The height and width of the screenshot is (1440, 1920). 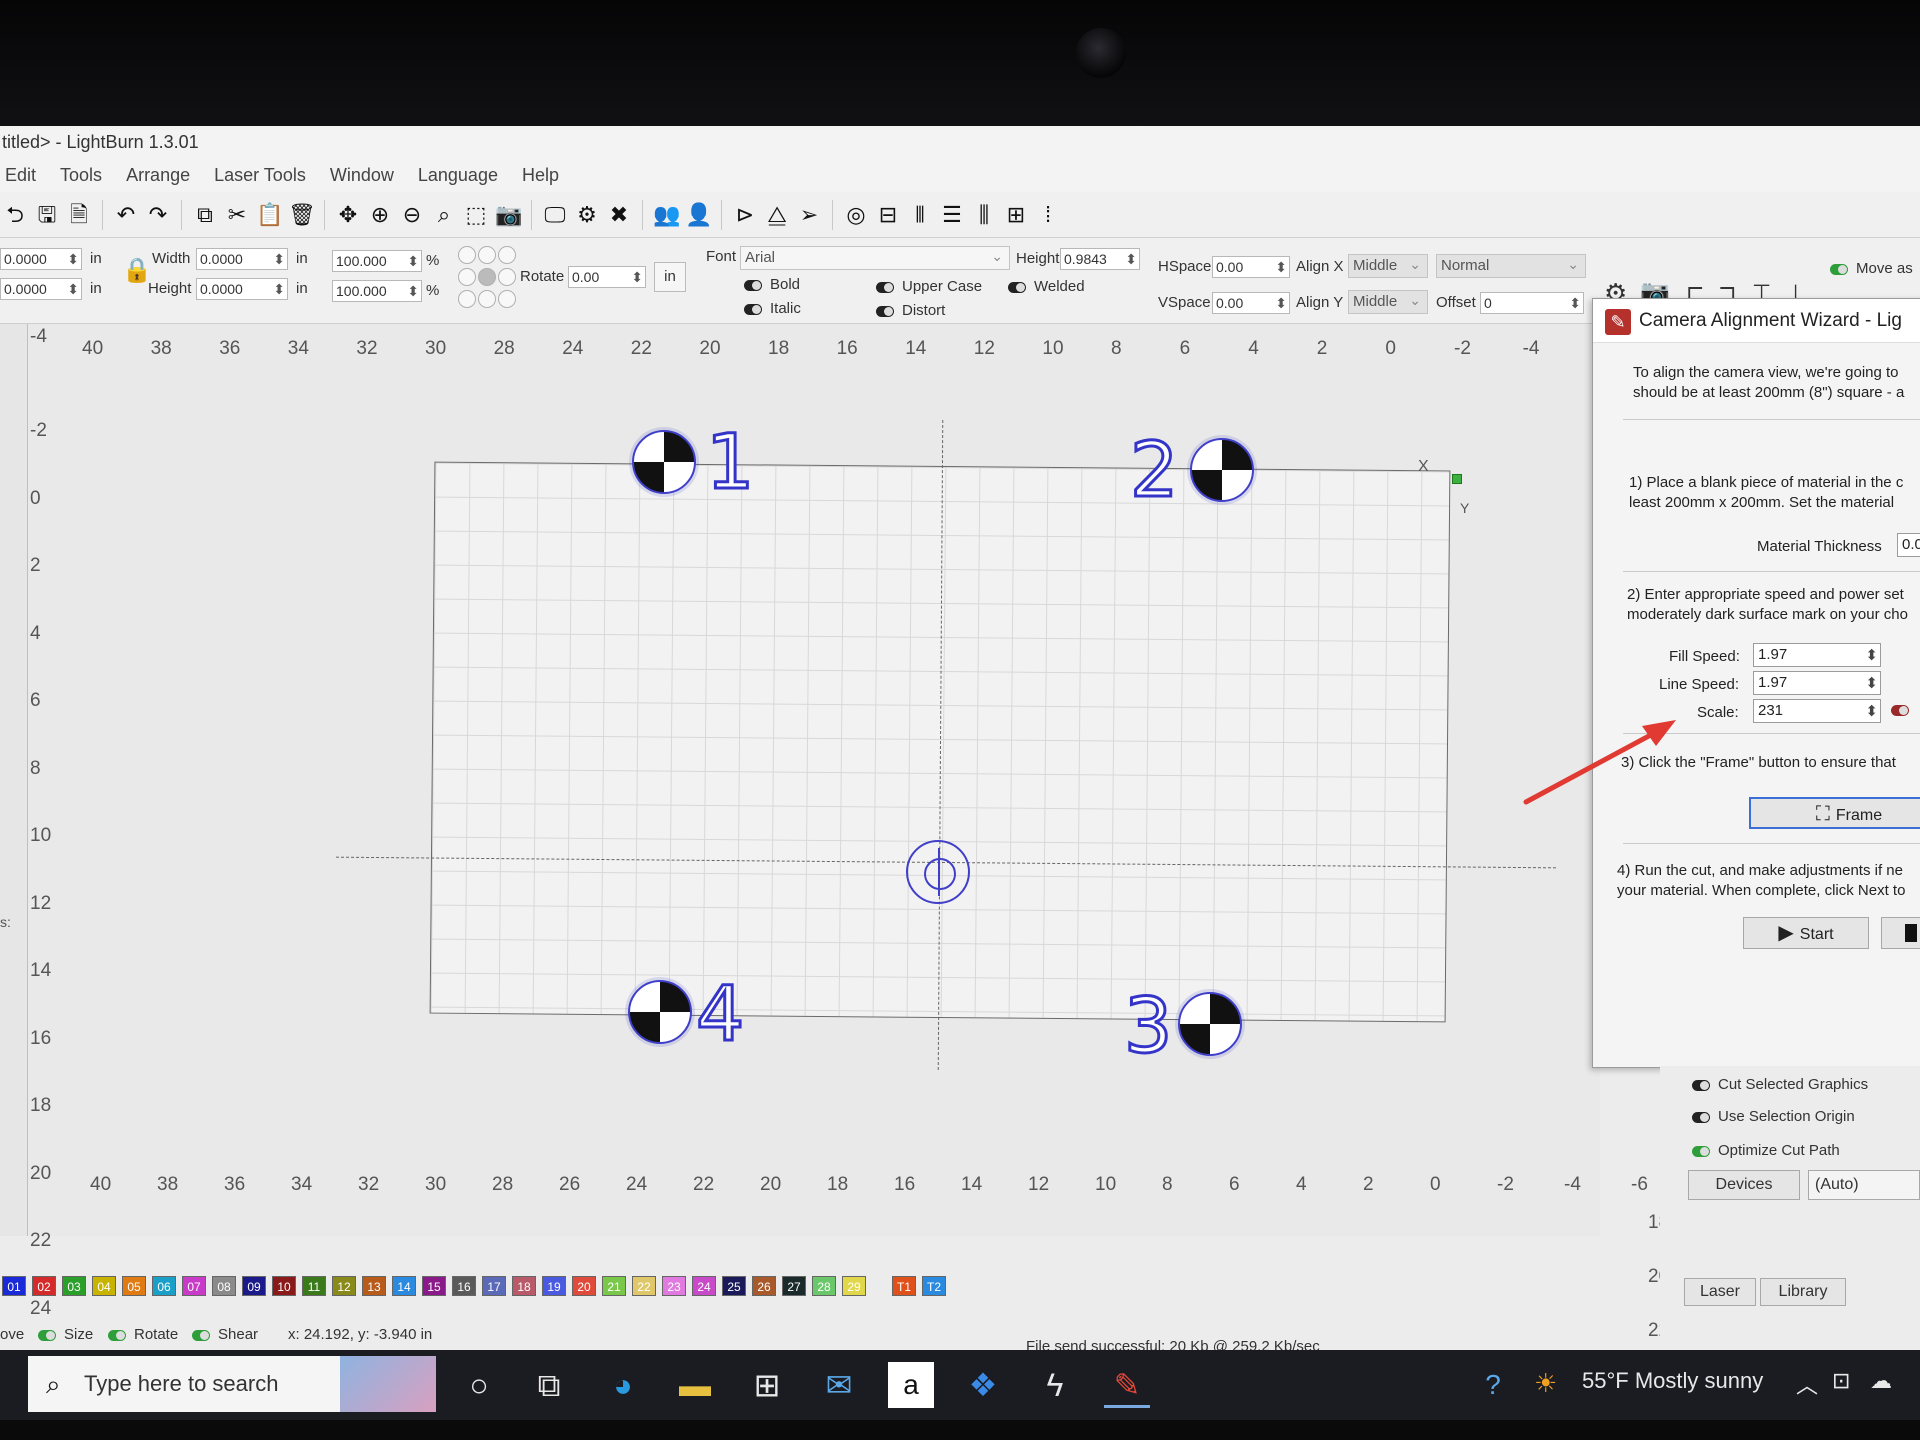 What do you see at coordinates (910, 310) in the screenshot?
I see `distort-toggle: Distort` at bounding box center [910, 310].